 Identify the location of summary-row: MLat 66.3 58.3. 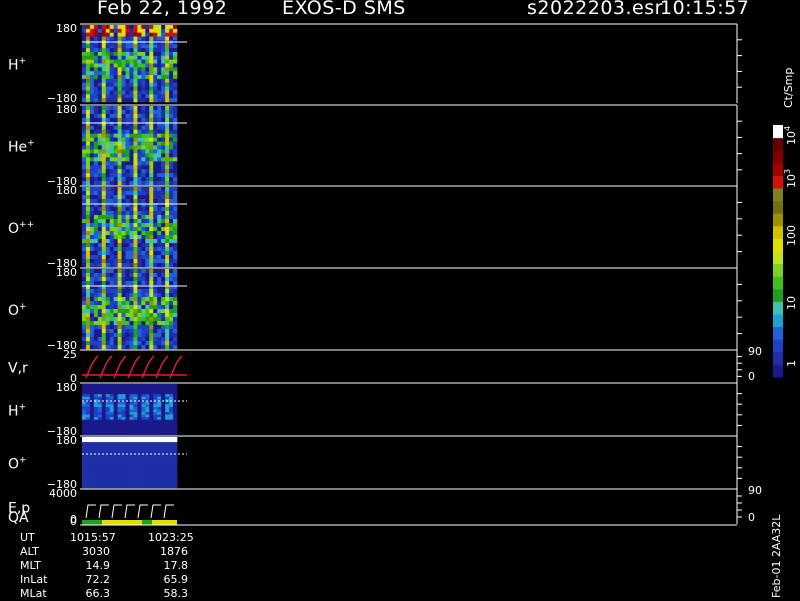
(100, 594).